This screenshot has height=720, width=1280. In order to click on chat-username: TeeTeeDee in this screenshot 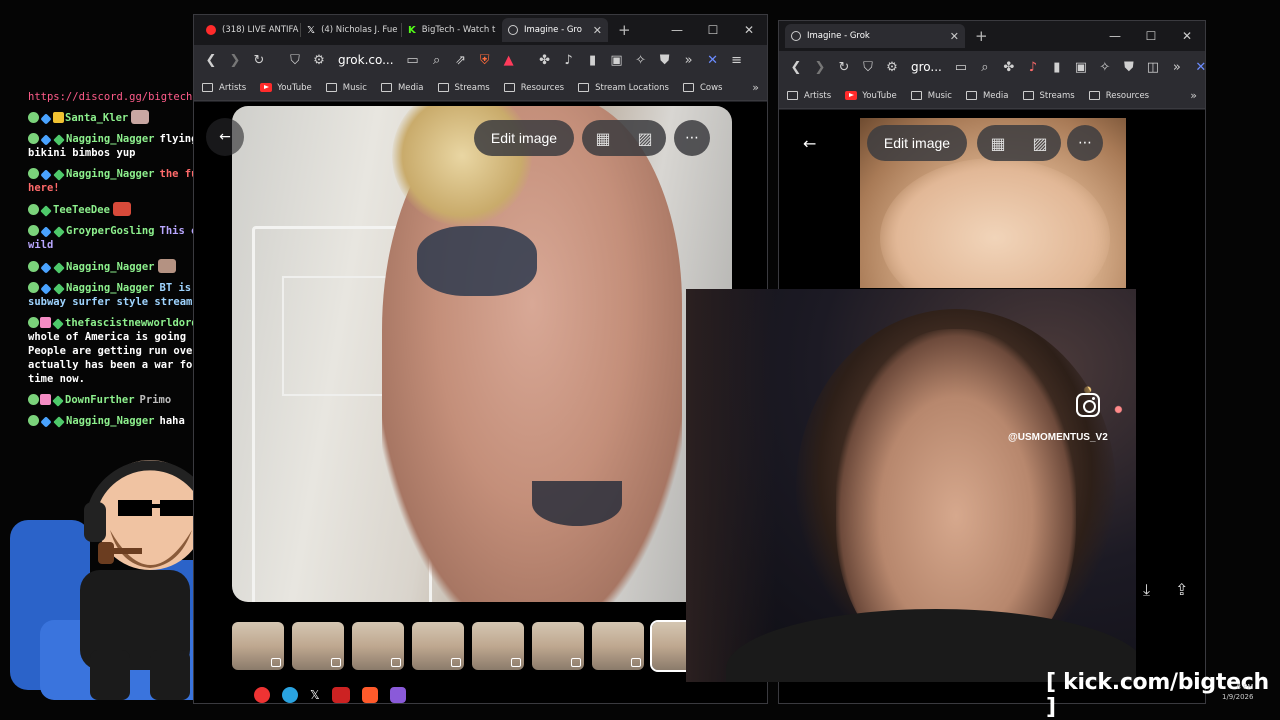, I will do `click(81, 210)`.